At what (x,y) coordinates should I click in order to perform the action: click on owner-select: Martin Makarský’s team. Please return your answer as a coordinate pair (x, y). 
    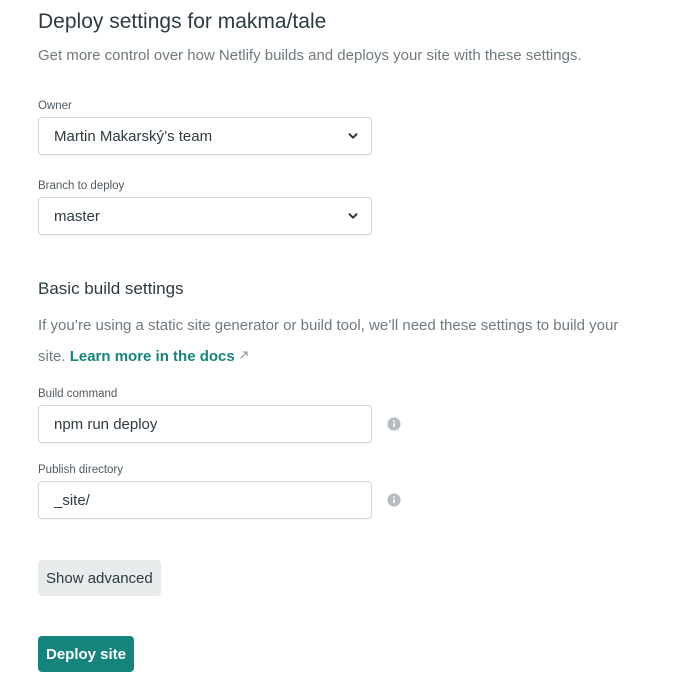
    Looking at the image, I should click on (205, 136).